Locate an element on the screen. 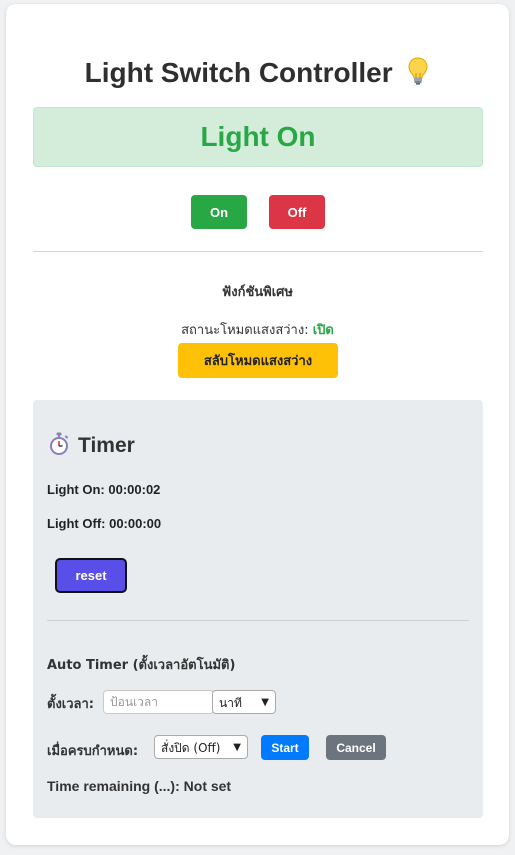  page-title-text: Light Switch Controller is located at coordinates (238, 72).